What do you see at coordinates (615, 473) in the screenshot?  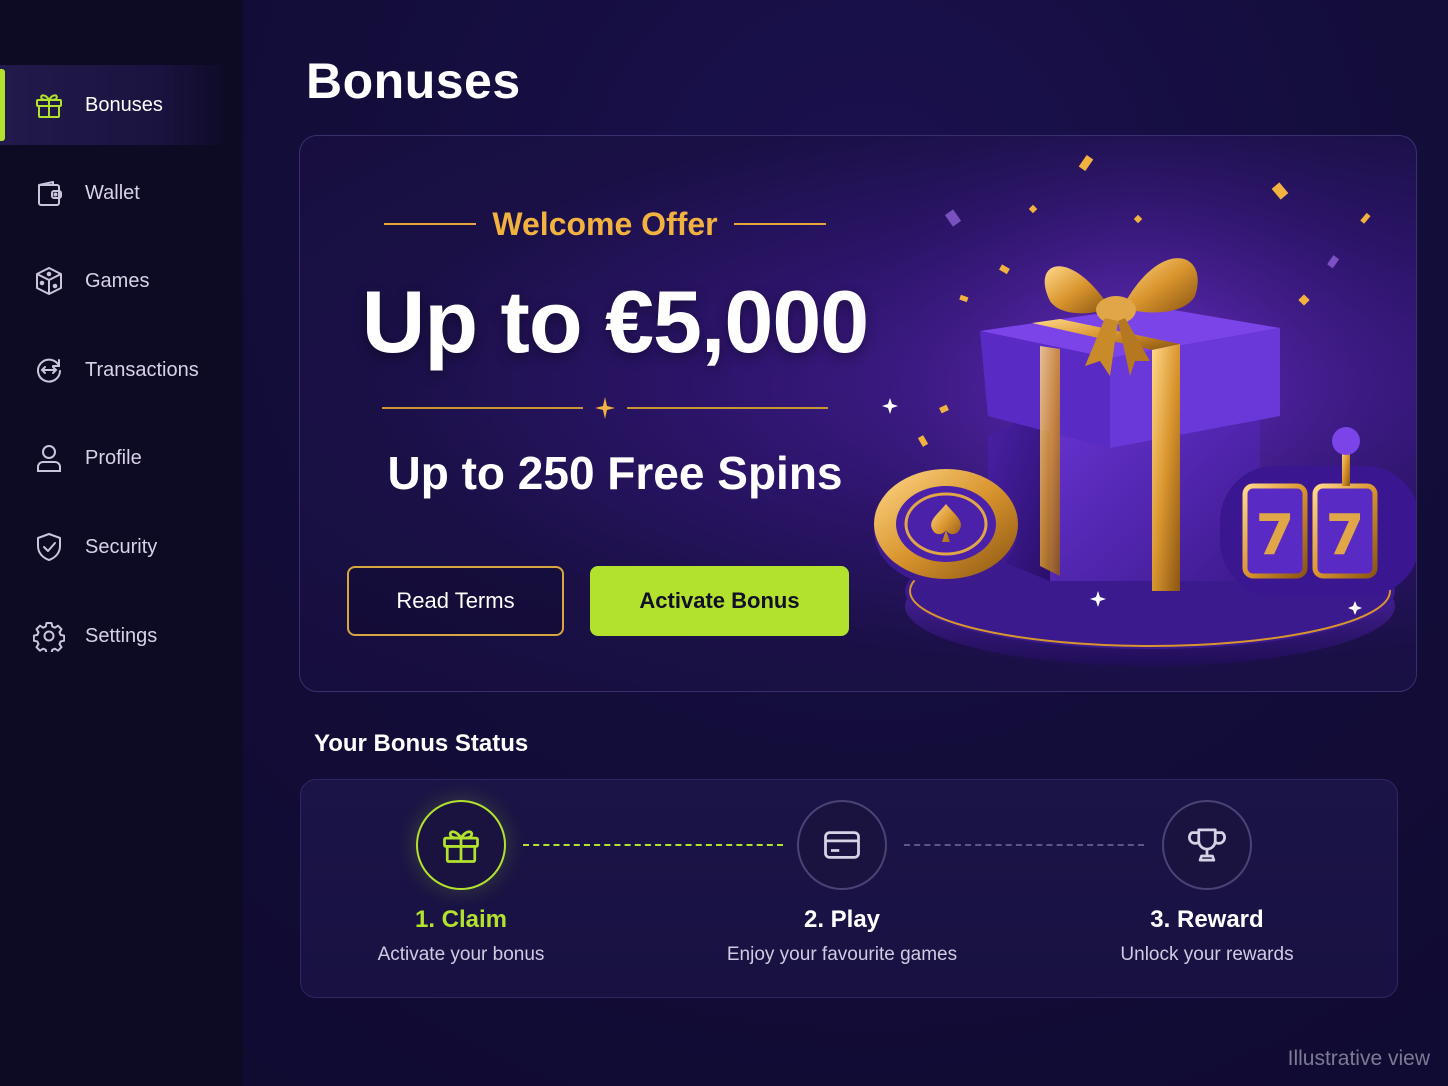 I see `free-spins-text: Up to 250 Free Spins` at bounding box center [615, 473].